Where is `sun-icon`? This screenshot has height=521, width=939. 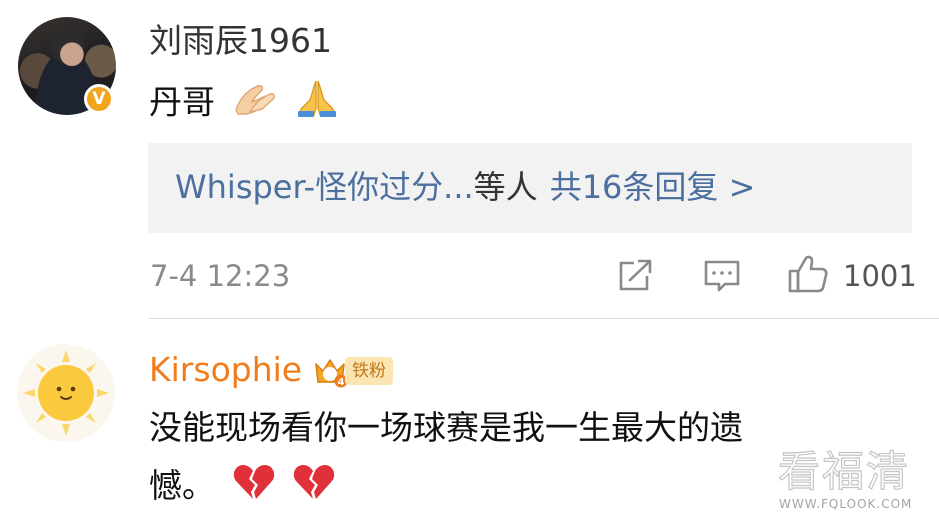
sun-icon is located at coordinates (66, 393).